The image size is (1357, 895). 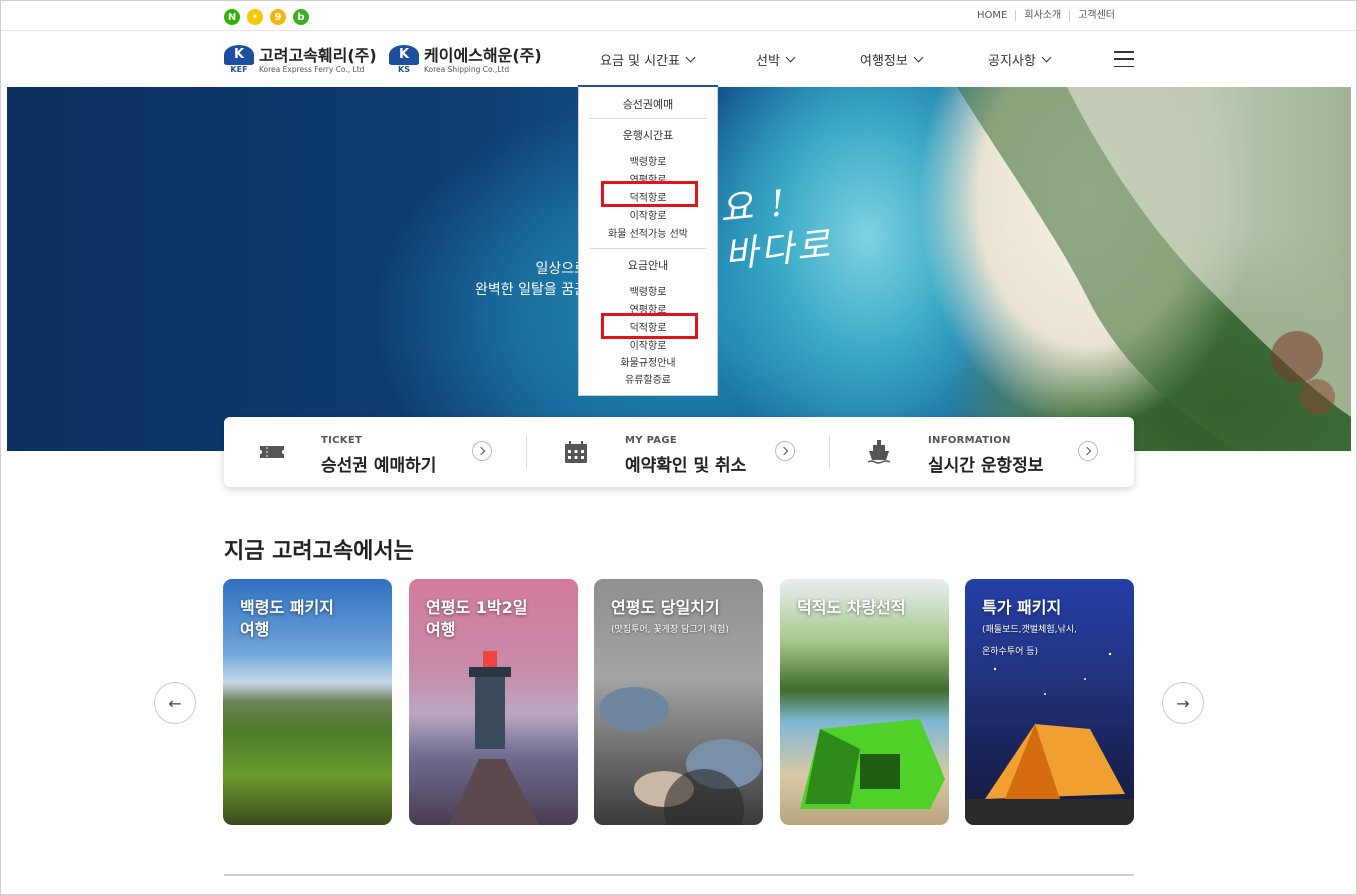 I want to click on quick-mypage: MY PAGE 예약확인 및 취소, so click(x=678, y=452).